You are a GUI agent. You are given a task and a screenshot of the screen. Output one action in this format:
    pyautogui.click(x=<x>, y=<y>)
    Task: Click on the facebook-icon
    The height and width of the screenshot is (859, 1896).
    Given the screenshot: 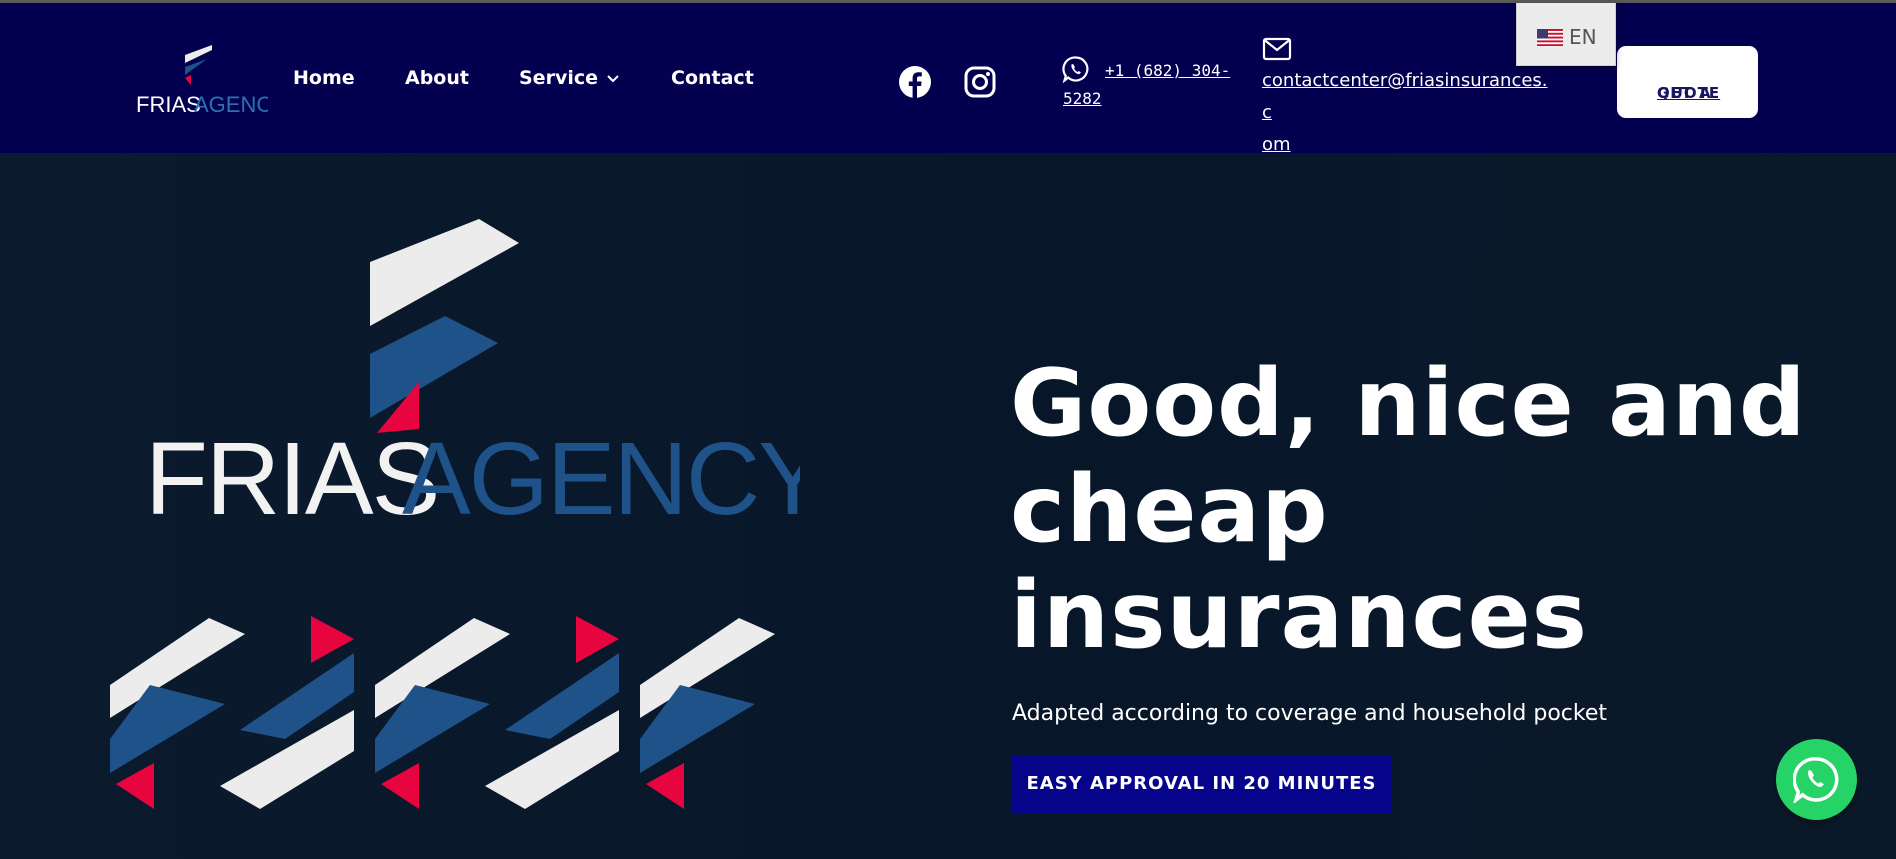 What is the action you would take?
    pyautogui.click(x=915, y=82)
    